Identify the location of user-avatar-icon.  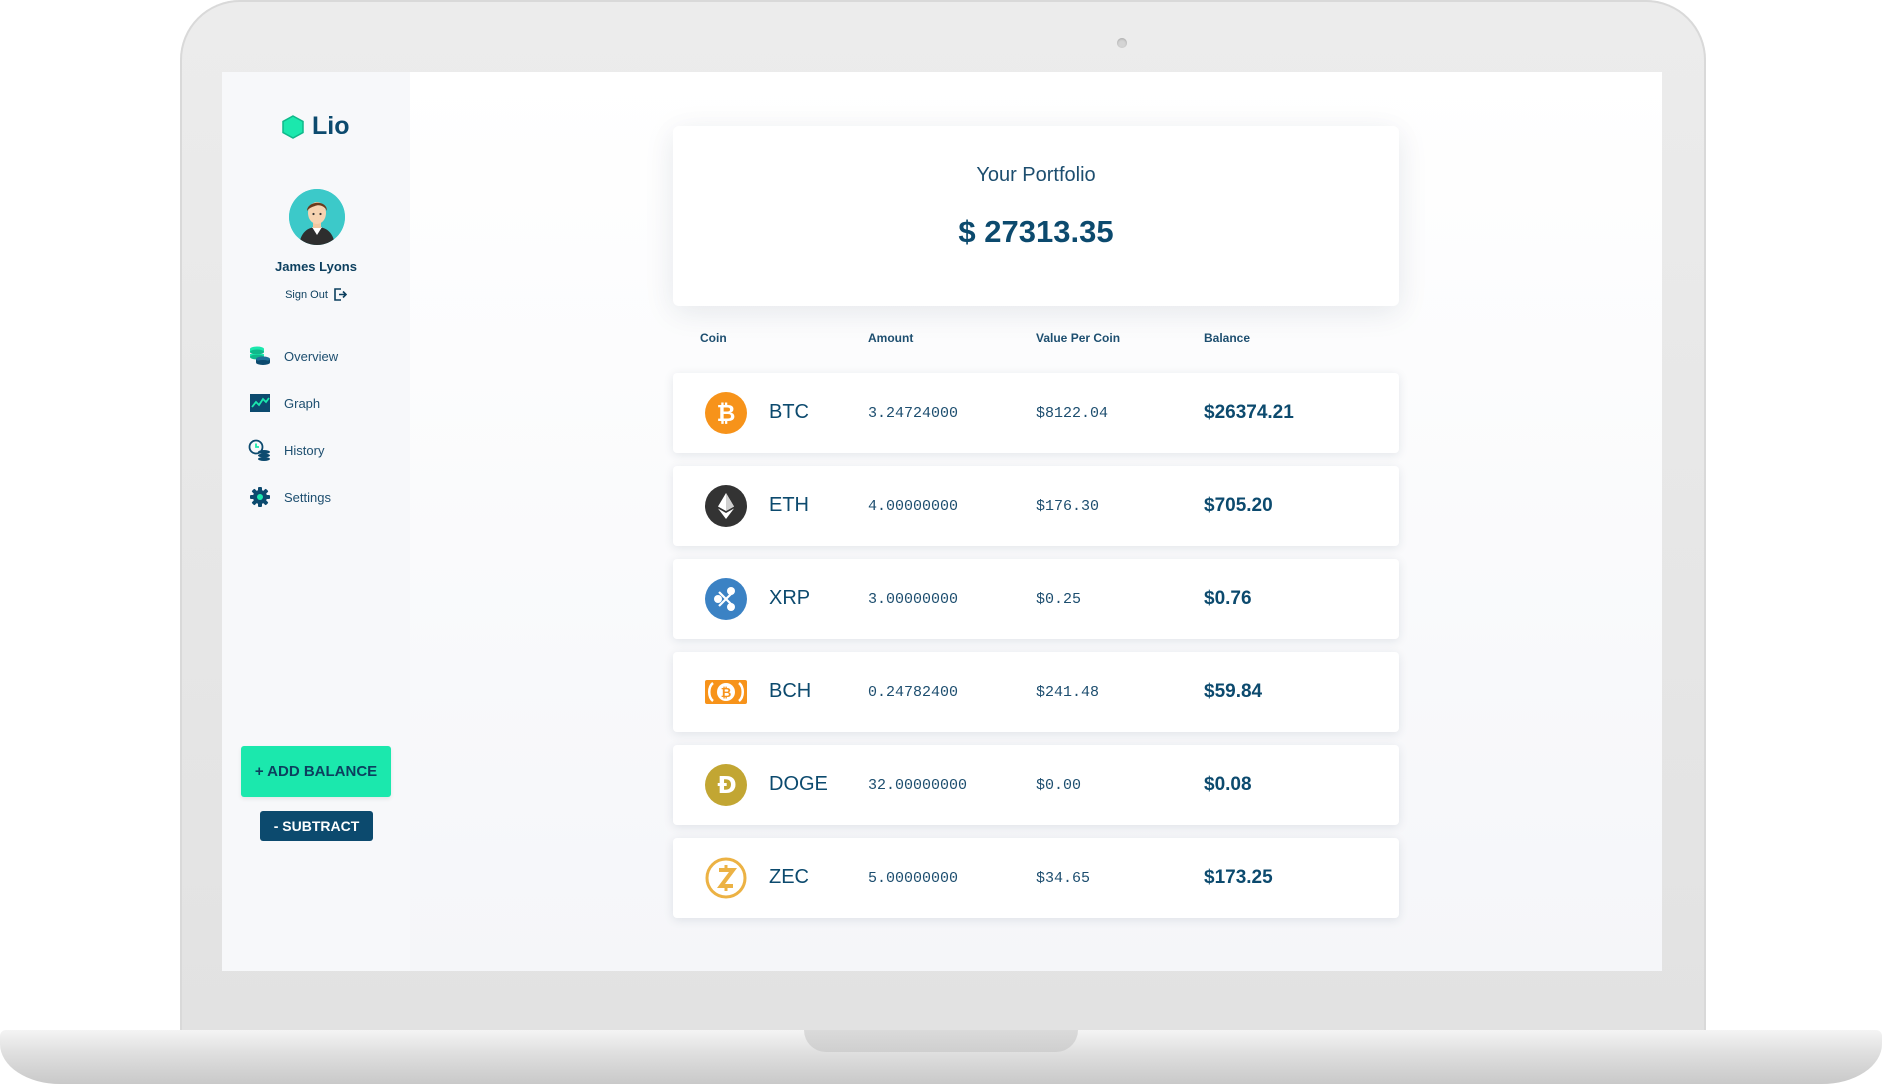
(317, 217).